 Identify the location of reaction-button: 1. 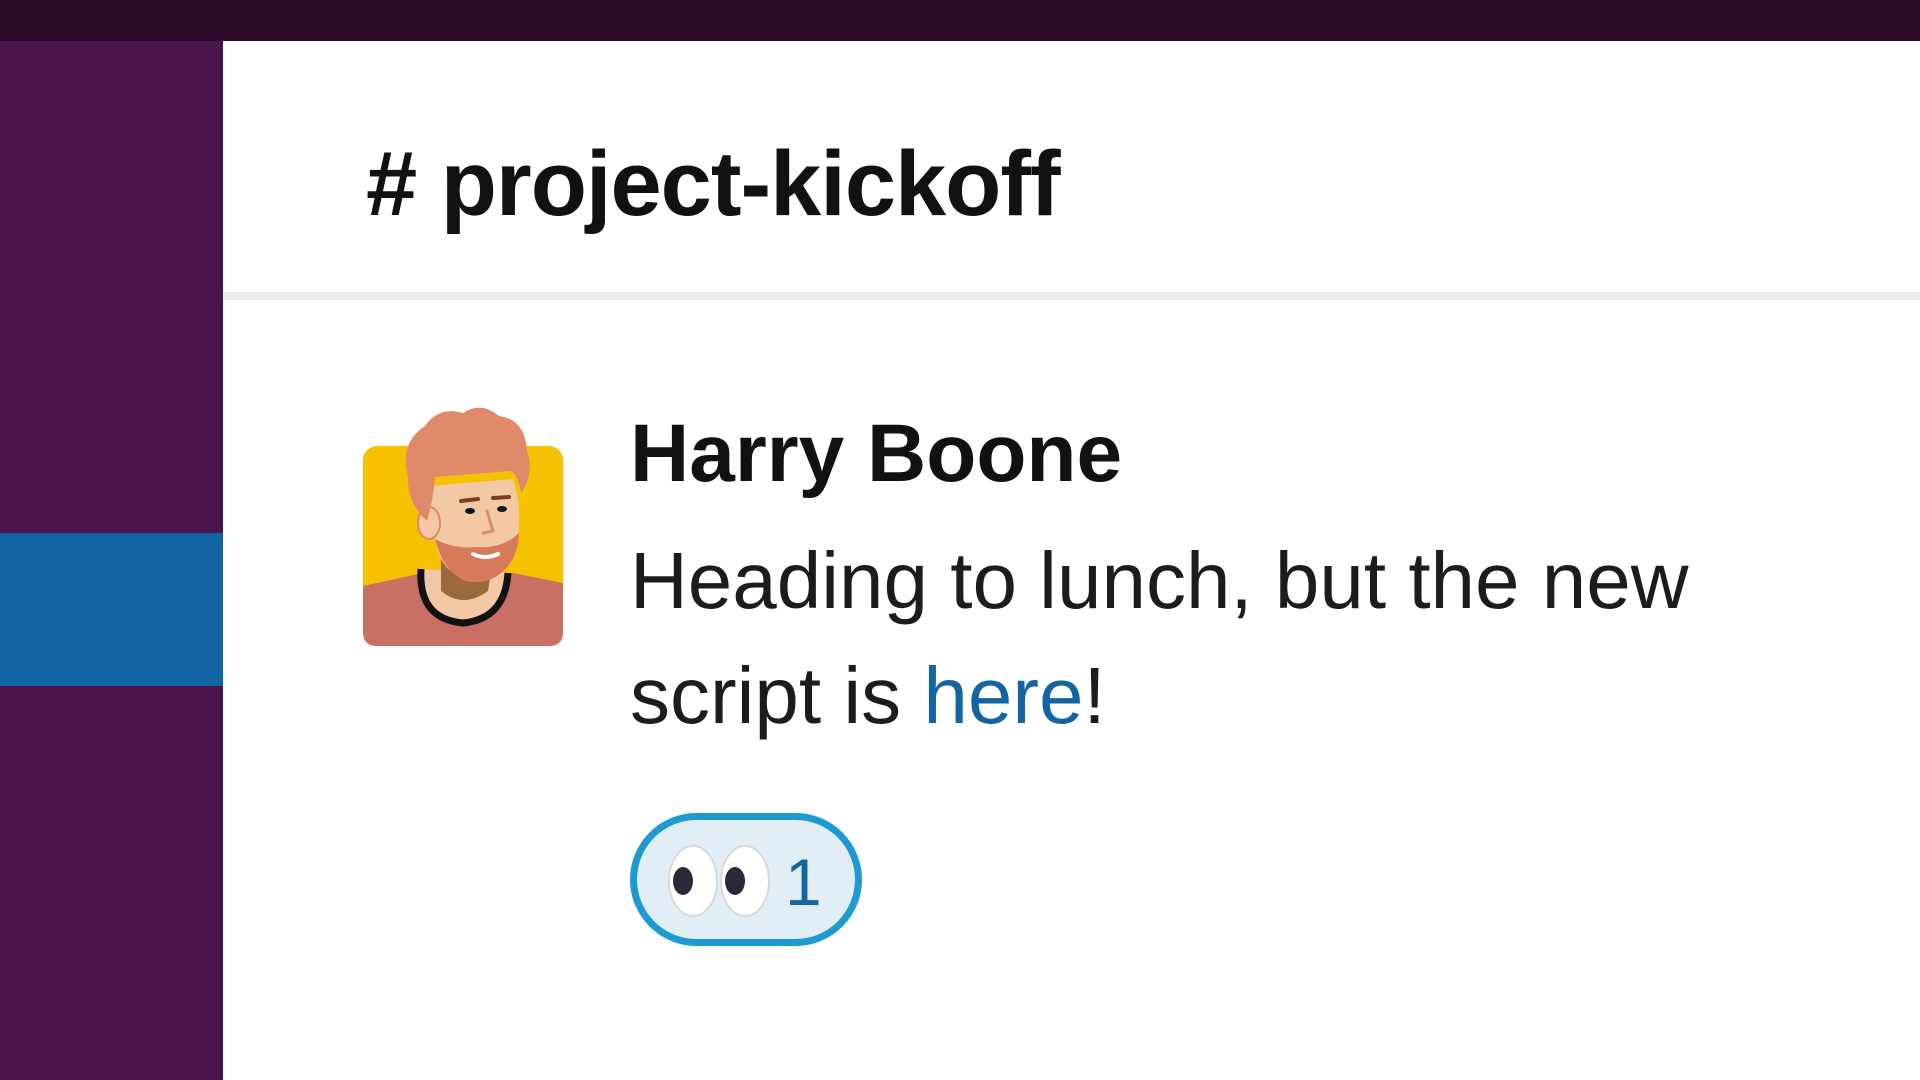
(746, 879).